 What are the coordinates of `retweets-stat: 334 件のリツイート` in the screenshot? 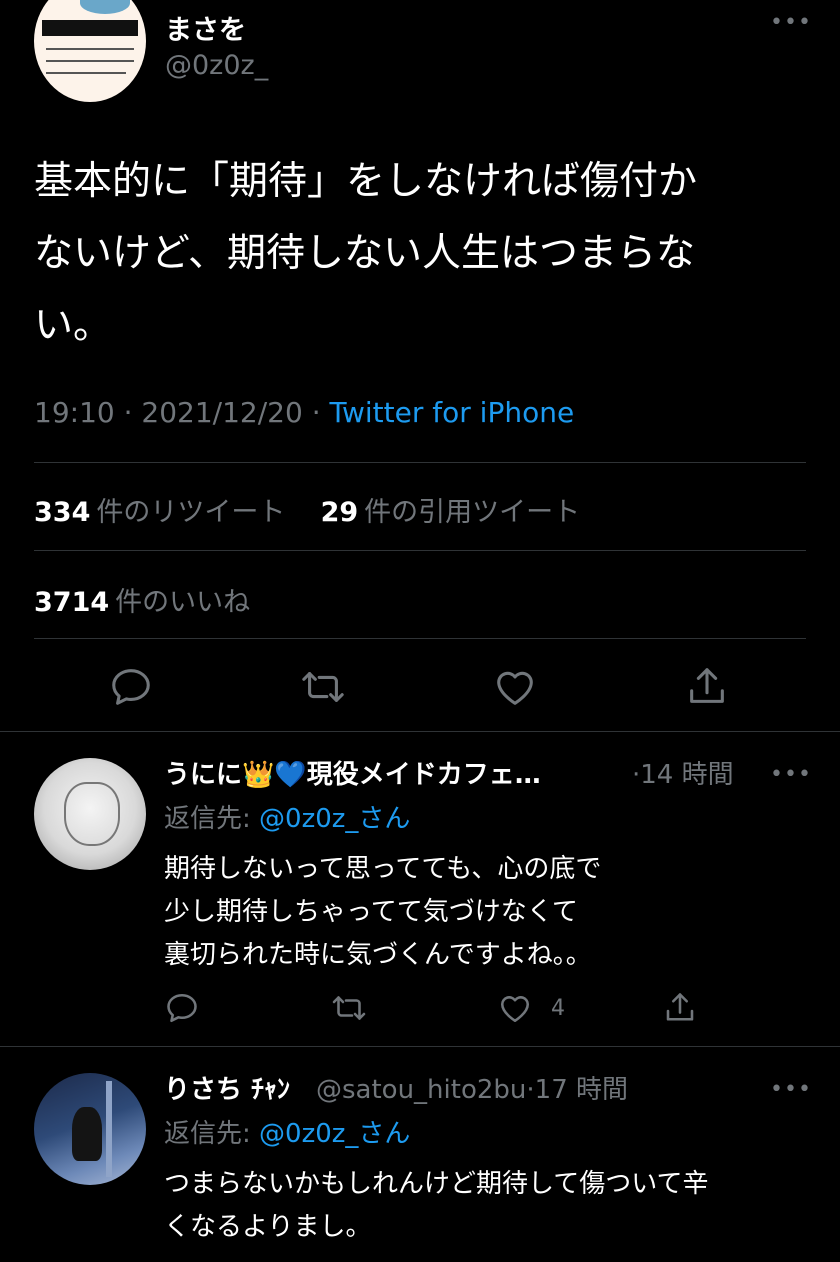 It's located at (159, 512).